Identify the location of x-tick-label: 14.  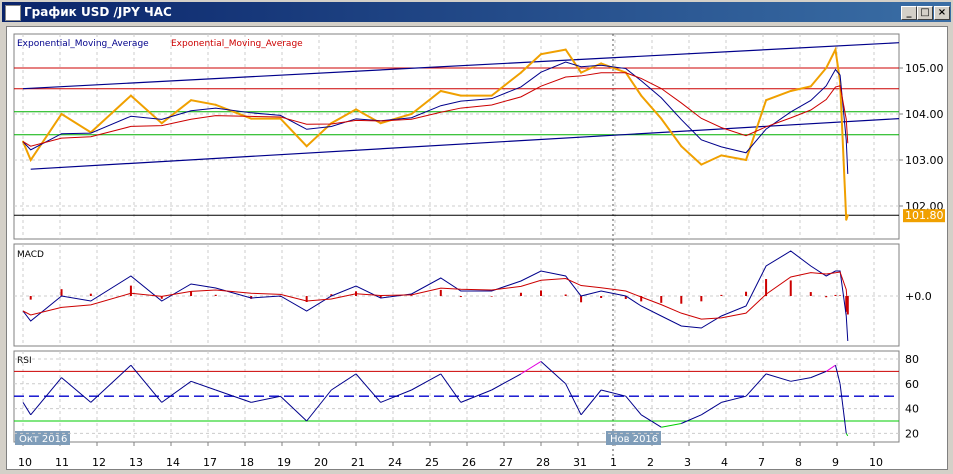
(173, 462).